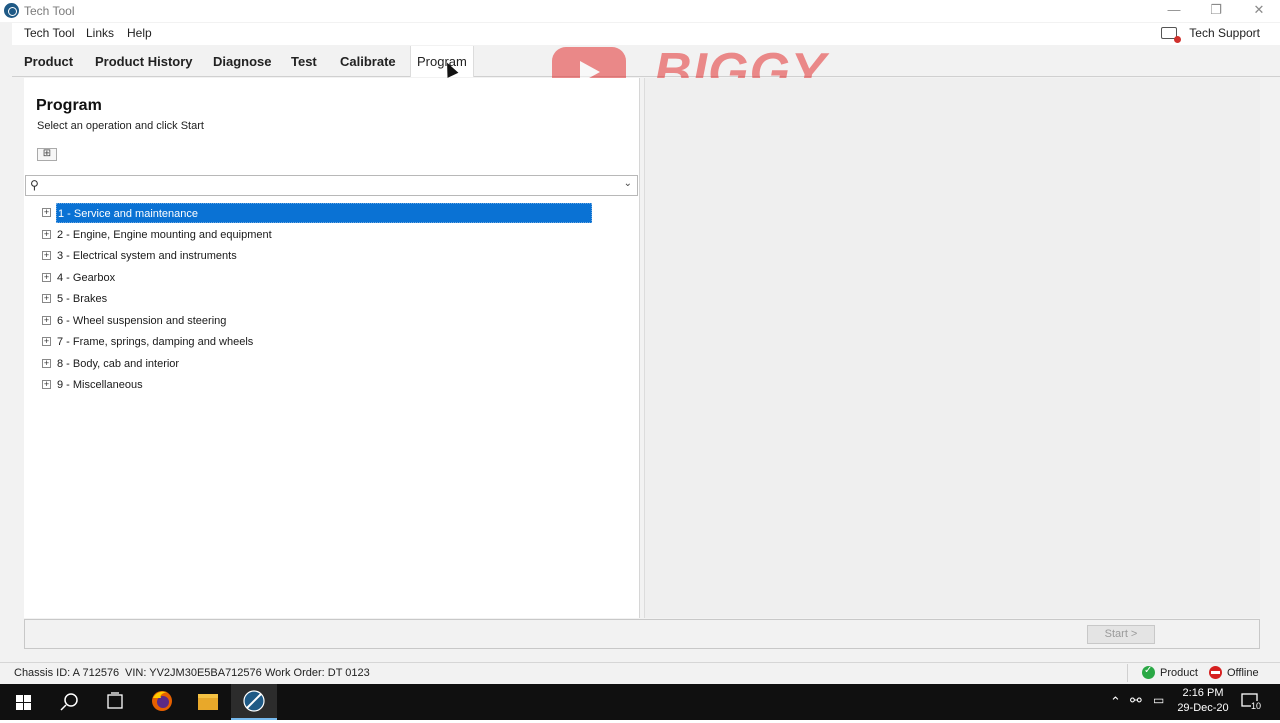  What do you see at coordinates (1203, 708) in the screenshot?
I see `clock-date: 29-Dec-20` at bounding box center [1203, 708].